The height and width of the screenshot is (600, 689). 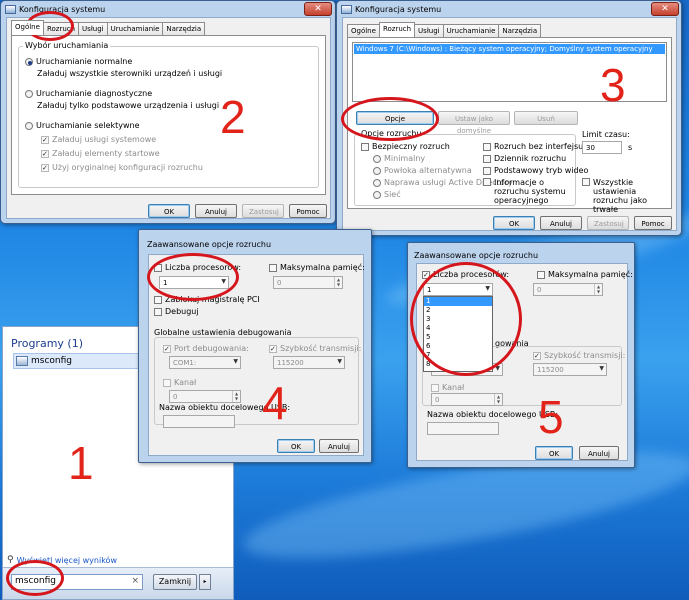 What do you see at coordinates (193, 277) in the screenshot?
I see `highlight-ring-num-processors` at bounding box center [193, 277].